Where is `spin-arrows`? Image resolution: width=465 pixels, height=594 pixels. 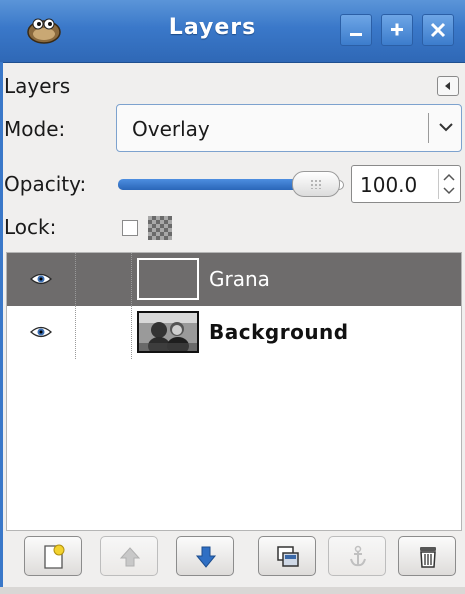 spin-arrows is located at coordinates (448, 184).